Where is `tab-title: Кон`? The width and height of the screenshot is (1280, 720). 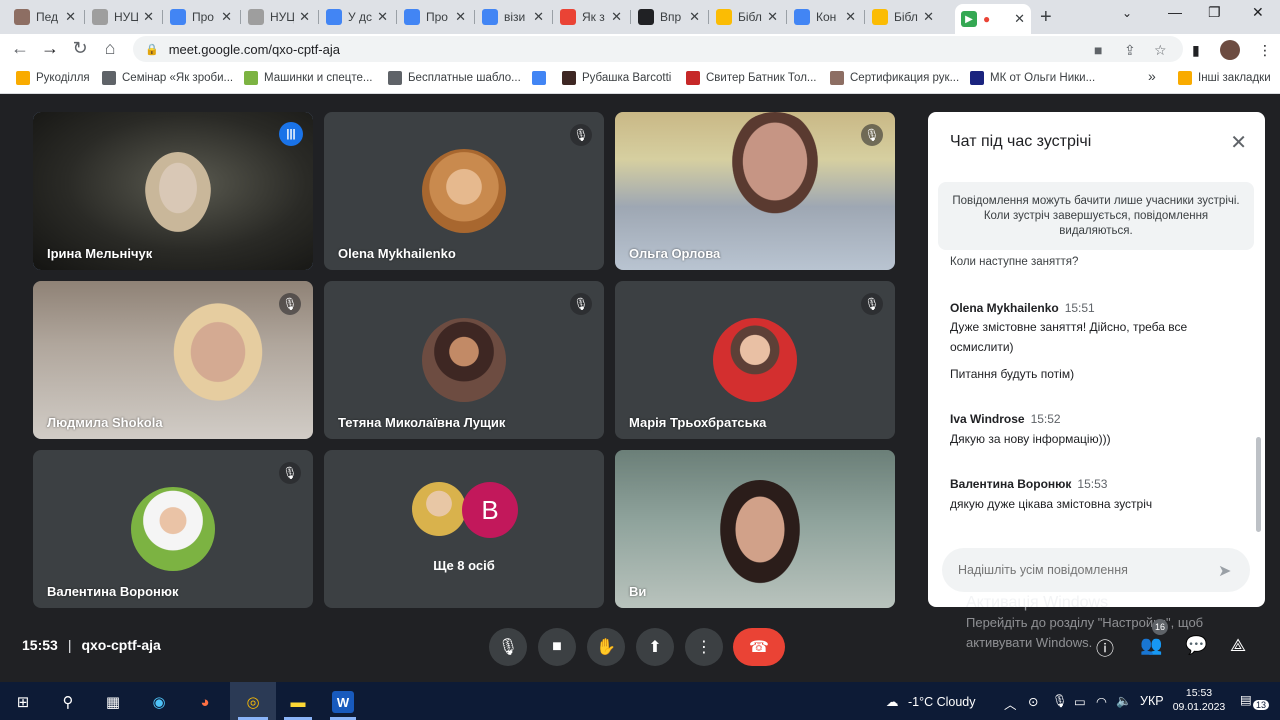
tab-title: Кон is located at coordinates (826, 17).